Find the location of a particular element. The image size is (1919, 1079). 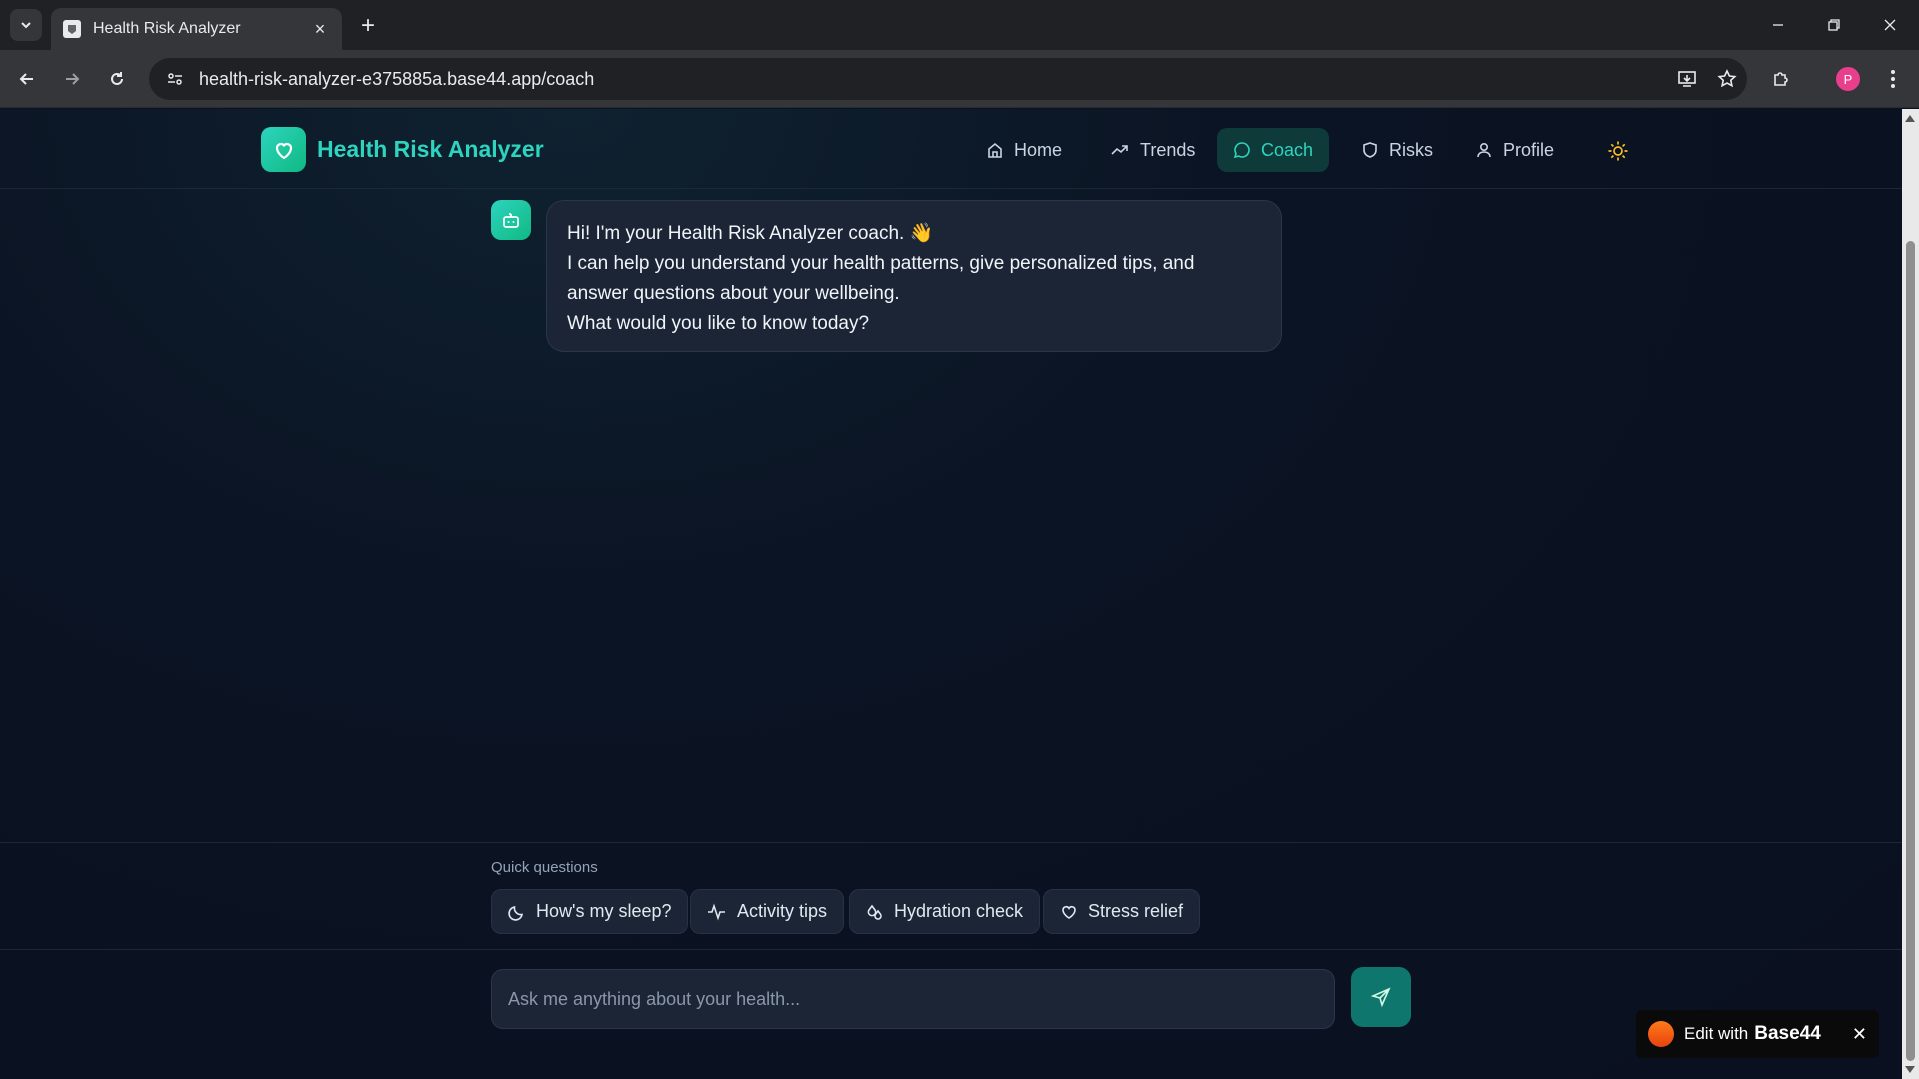

arrow-left-icon is located at coordinates (26, 79).